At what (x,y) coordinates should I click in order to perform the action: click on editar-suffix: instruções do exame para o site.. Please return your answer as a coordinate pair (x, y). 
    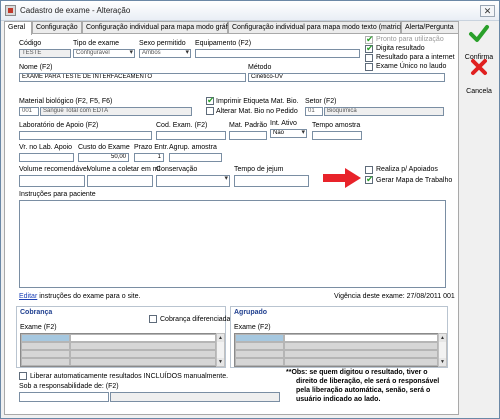
    Looking at the image, I should click on (89, 296).